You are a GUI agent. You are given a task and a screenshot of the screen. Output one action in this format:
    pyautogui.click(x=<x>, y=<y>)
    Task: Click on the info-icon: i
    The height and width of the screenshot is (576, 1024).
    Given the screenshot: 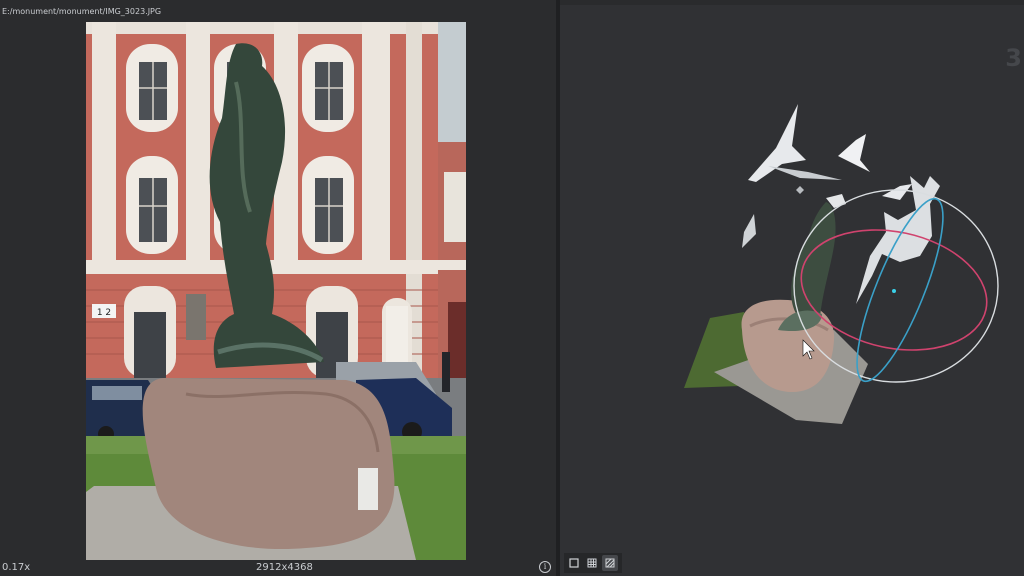 What is the action you would take?
    pyautogui.click(x=545, y=567)
    